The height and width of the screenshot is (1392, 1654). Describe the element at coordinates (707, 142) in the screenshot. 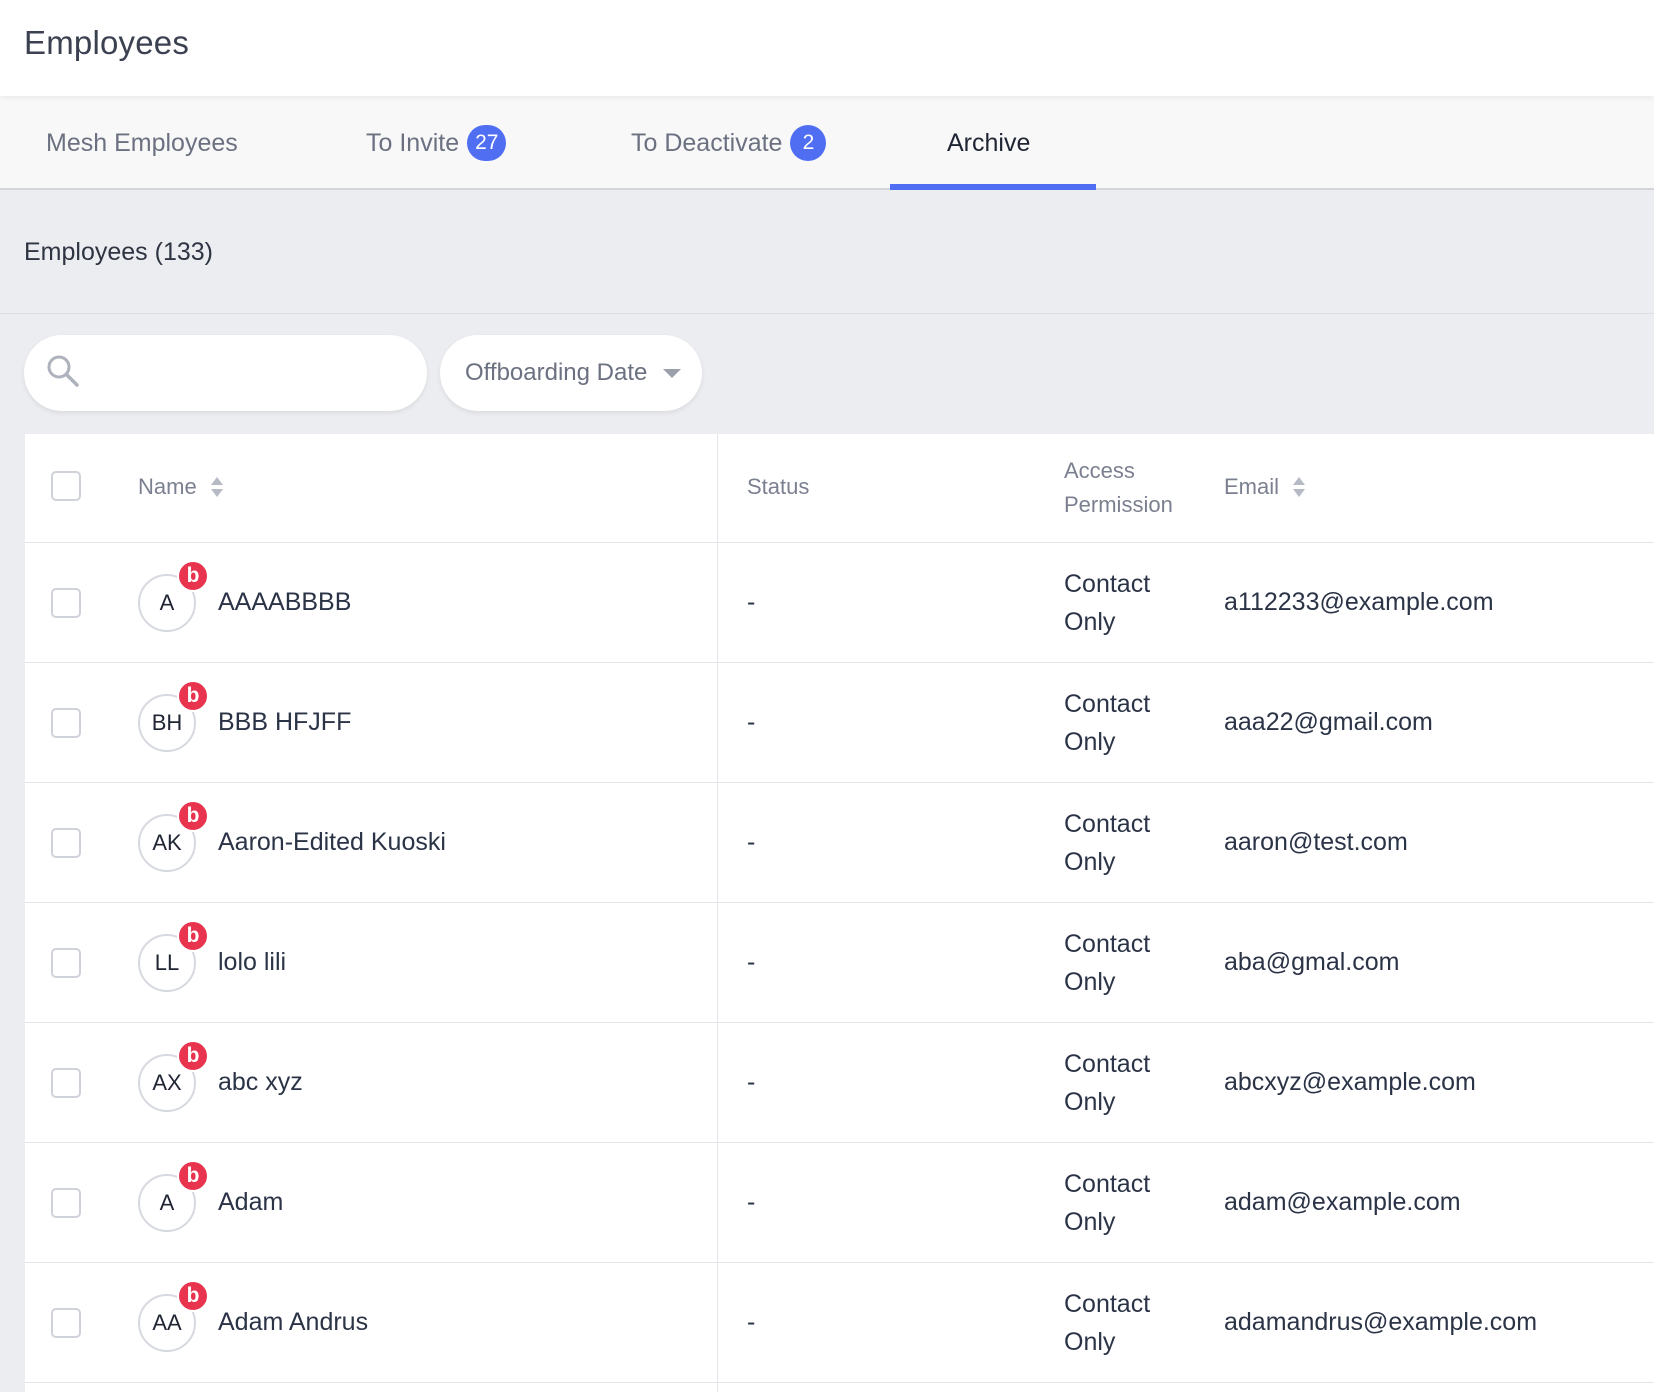

I see `tab-label: To Deactivate` at that location.